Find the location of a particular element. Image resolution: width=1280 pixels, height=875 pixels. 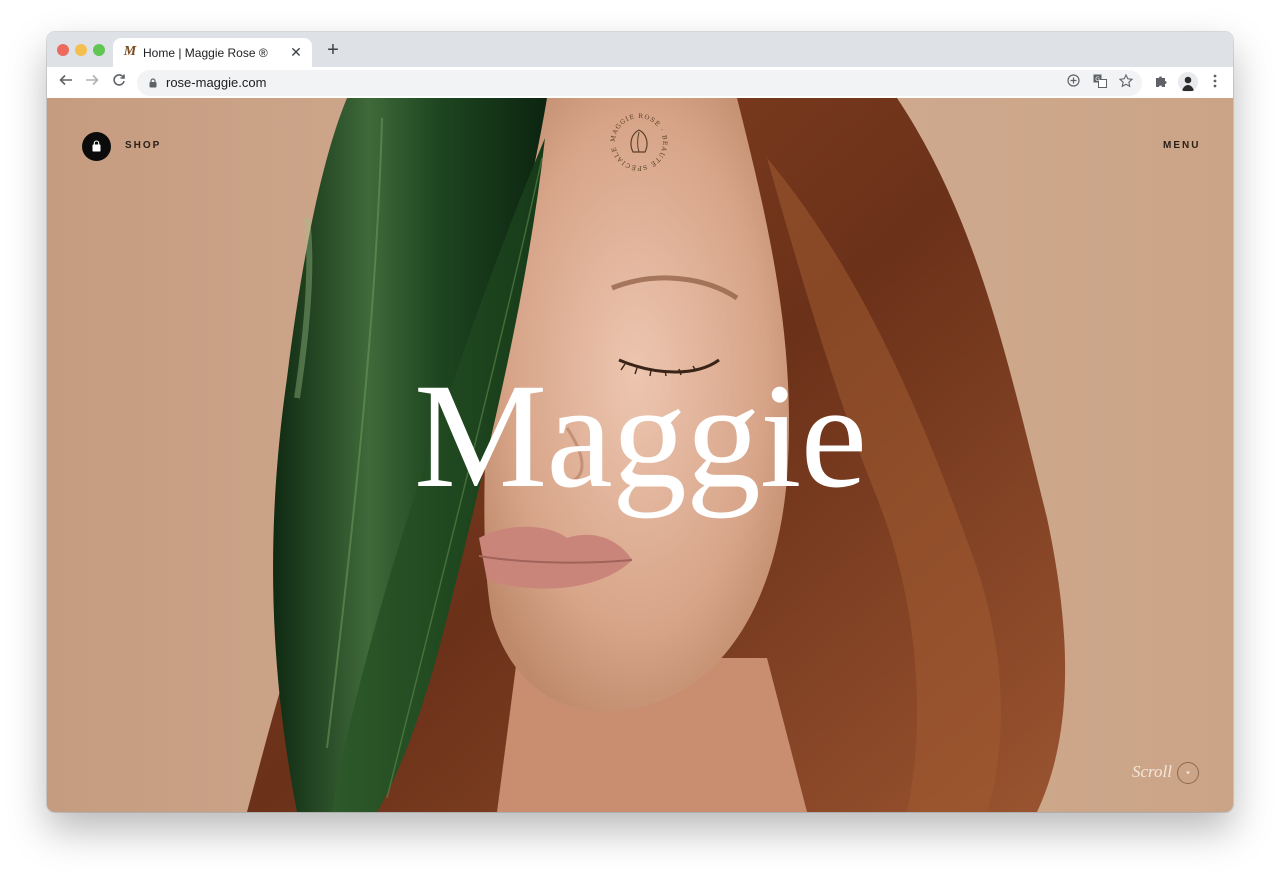

kebab-menu-icon is located at coordinates (1215, 83).